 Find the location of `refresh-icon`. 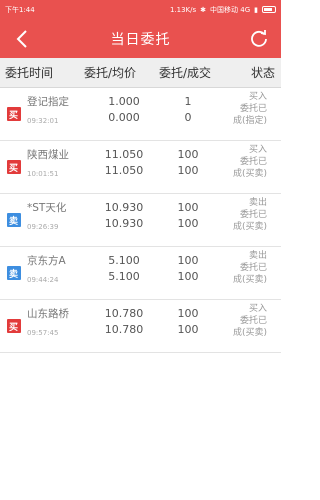

refresh-icon is located at coordinates (259, 38).